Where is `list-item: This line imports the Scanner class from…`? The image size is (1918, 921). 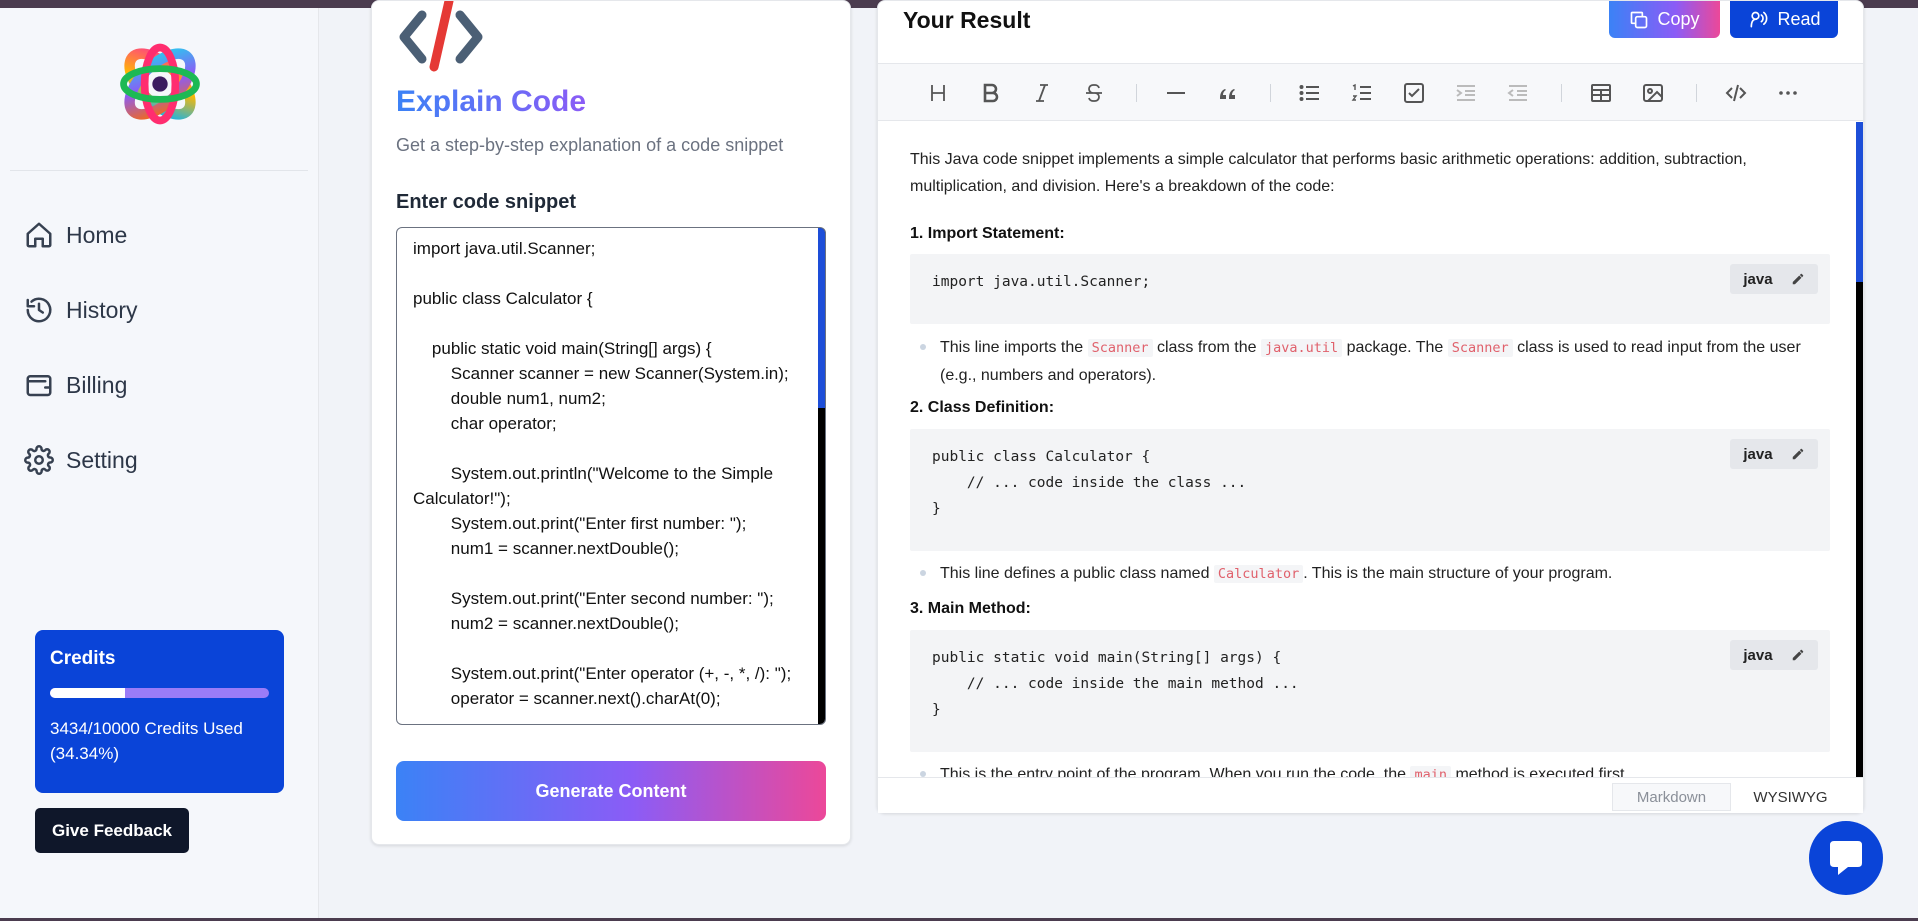
list-item: This line imports the Scanner class from… is located at coordinates (1375, 361).